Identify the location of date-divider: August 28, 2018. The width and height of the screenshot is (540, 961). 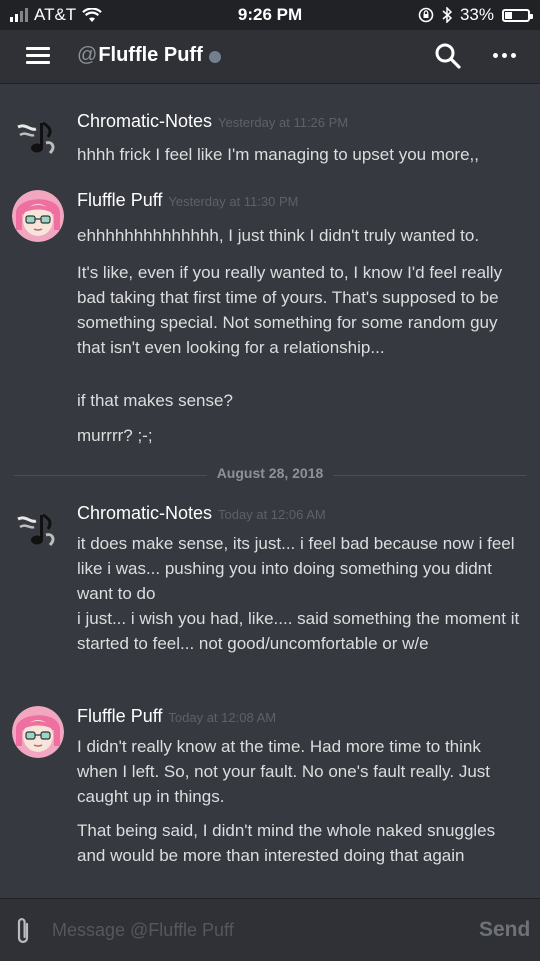
(270, 475).